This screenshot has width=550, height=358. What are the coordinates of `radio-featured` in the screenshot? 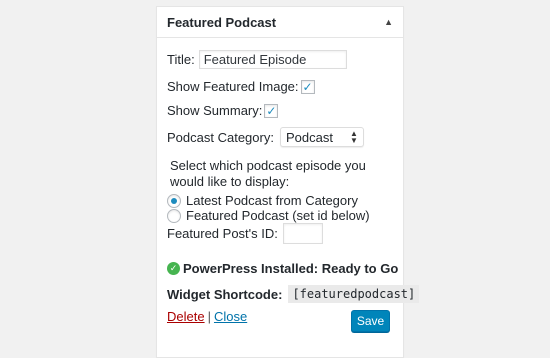 It's located at (174, 215).